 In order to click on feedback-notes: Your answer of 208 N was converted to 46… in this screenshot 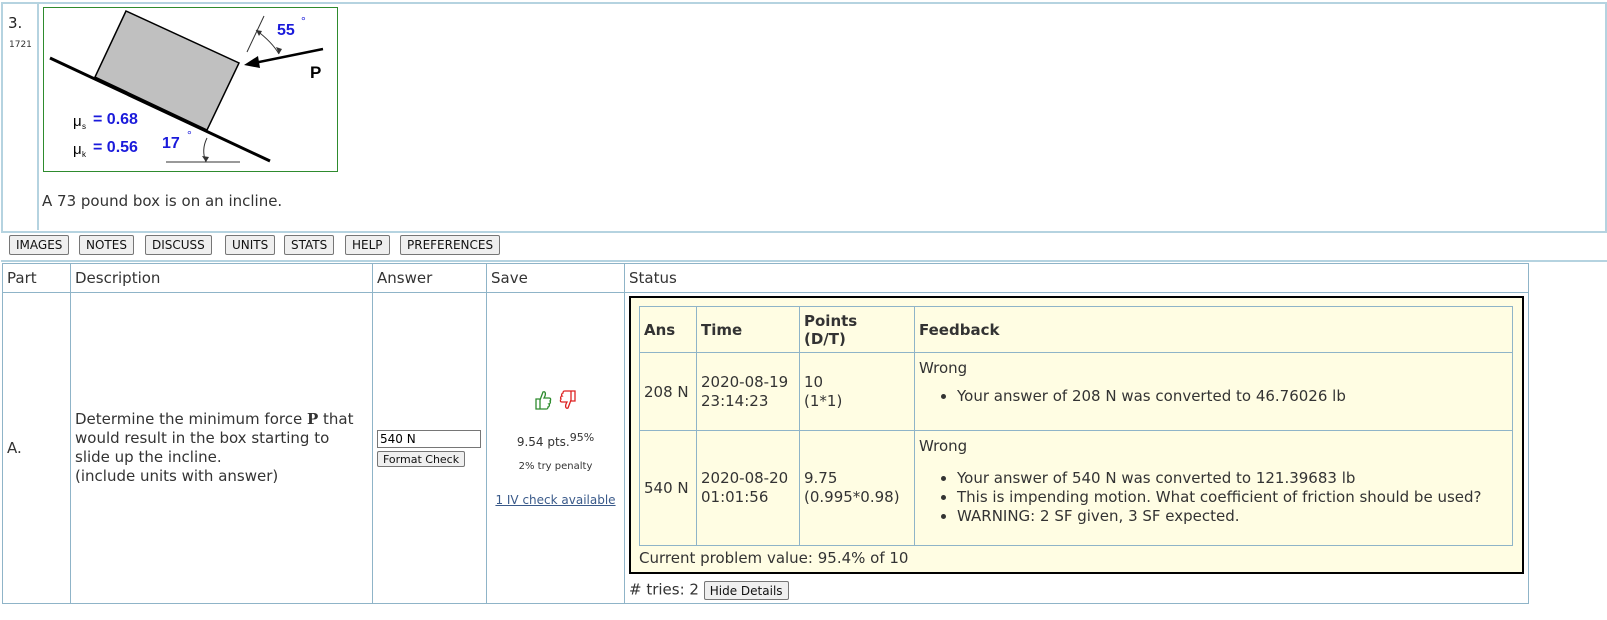, I will do `click(1213, 396)`.